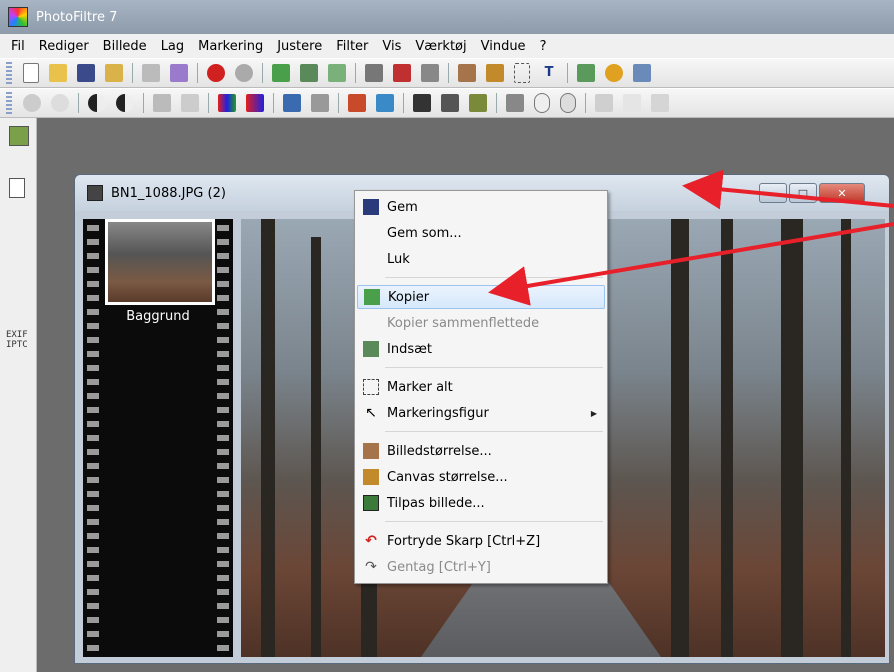  I want to click on arrow-to-titlebar, so click(788, 189).